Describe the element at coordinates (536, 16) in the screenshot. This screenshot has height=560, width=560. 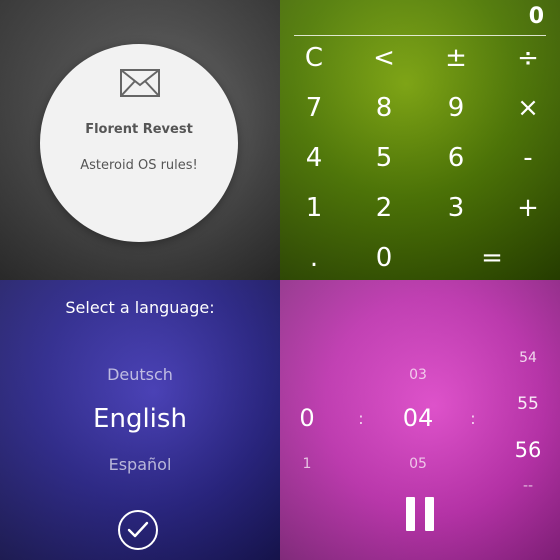
I see `calculator-display: 0` at that location.